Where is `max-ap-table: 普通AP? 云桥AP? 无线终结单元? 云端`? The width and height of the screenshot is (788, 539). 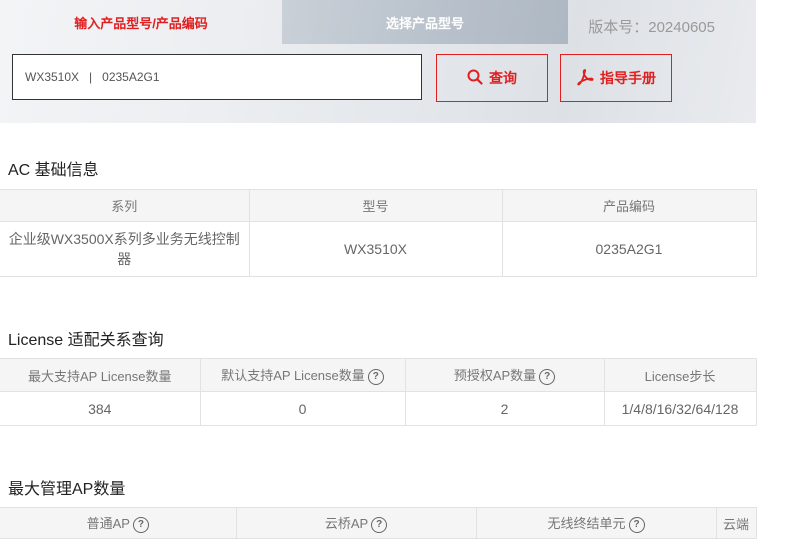 max-ap-table: 普通AP? 云桥AP? 无线终结单元? 云端 is located at coordinates (378, 523).